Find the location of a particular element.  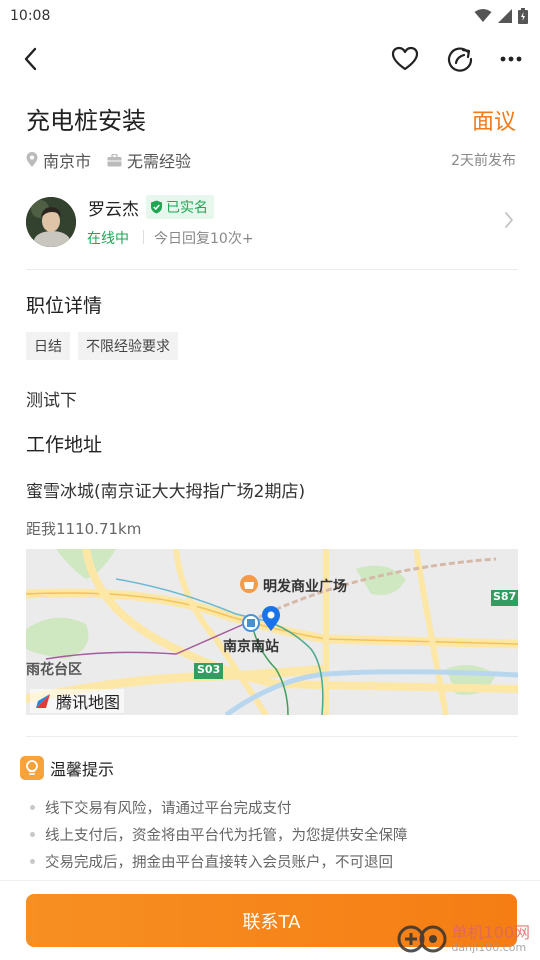

poster-chevron is located at coordinates (509, 222).